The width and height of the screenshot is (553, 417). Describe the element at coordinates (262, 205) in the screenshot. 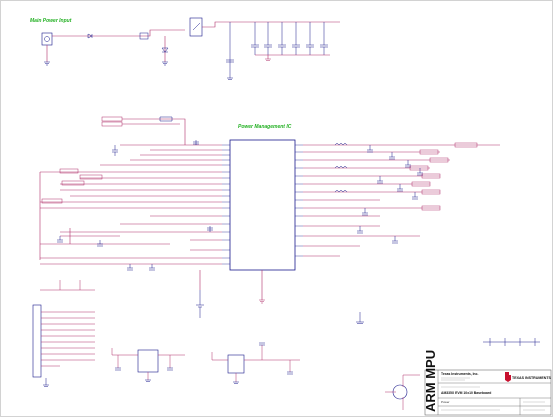

I see `pmic-chip` at that location.